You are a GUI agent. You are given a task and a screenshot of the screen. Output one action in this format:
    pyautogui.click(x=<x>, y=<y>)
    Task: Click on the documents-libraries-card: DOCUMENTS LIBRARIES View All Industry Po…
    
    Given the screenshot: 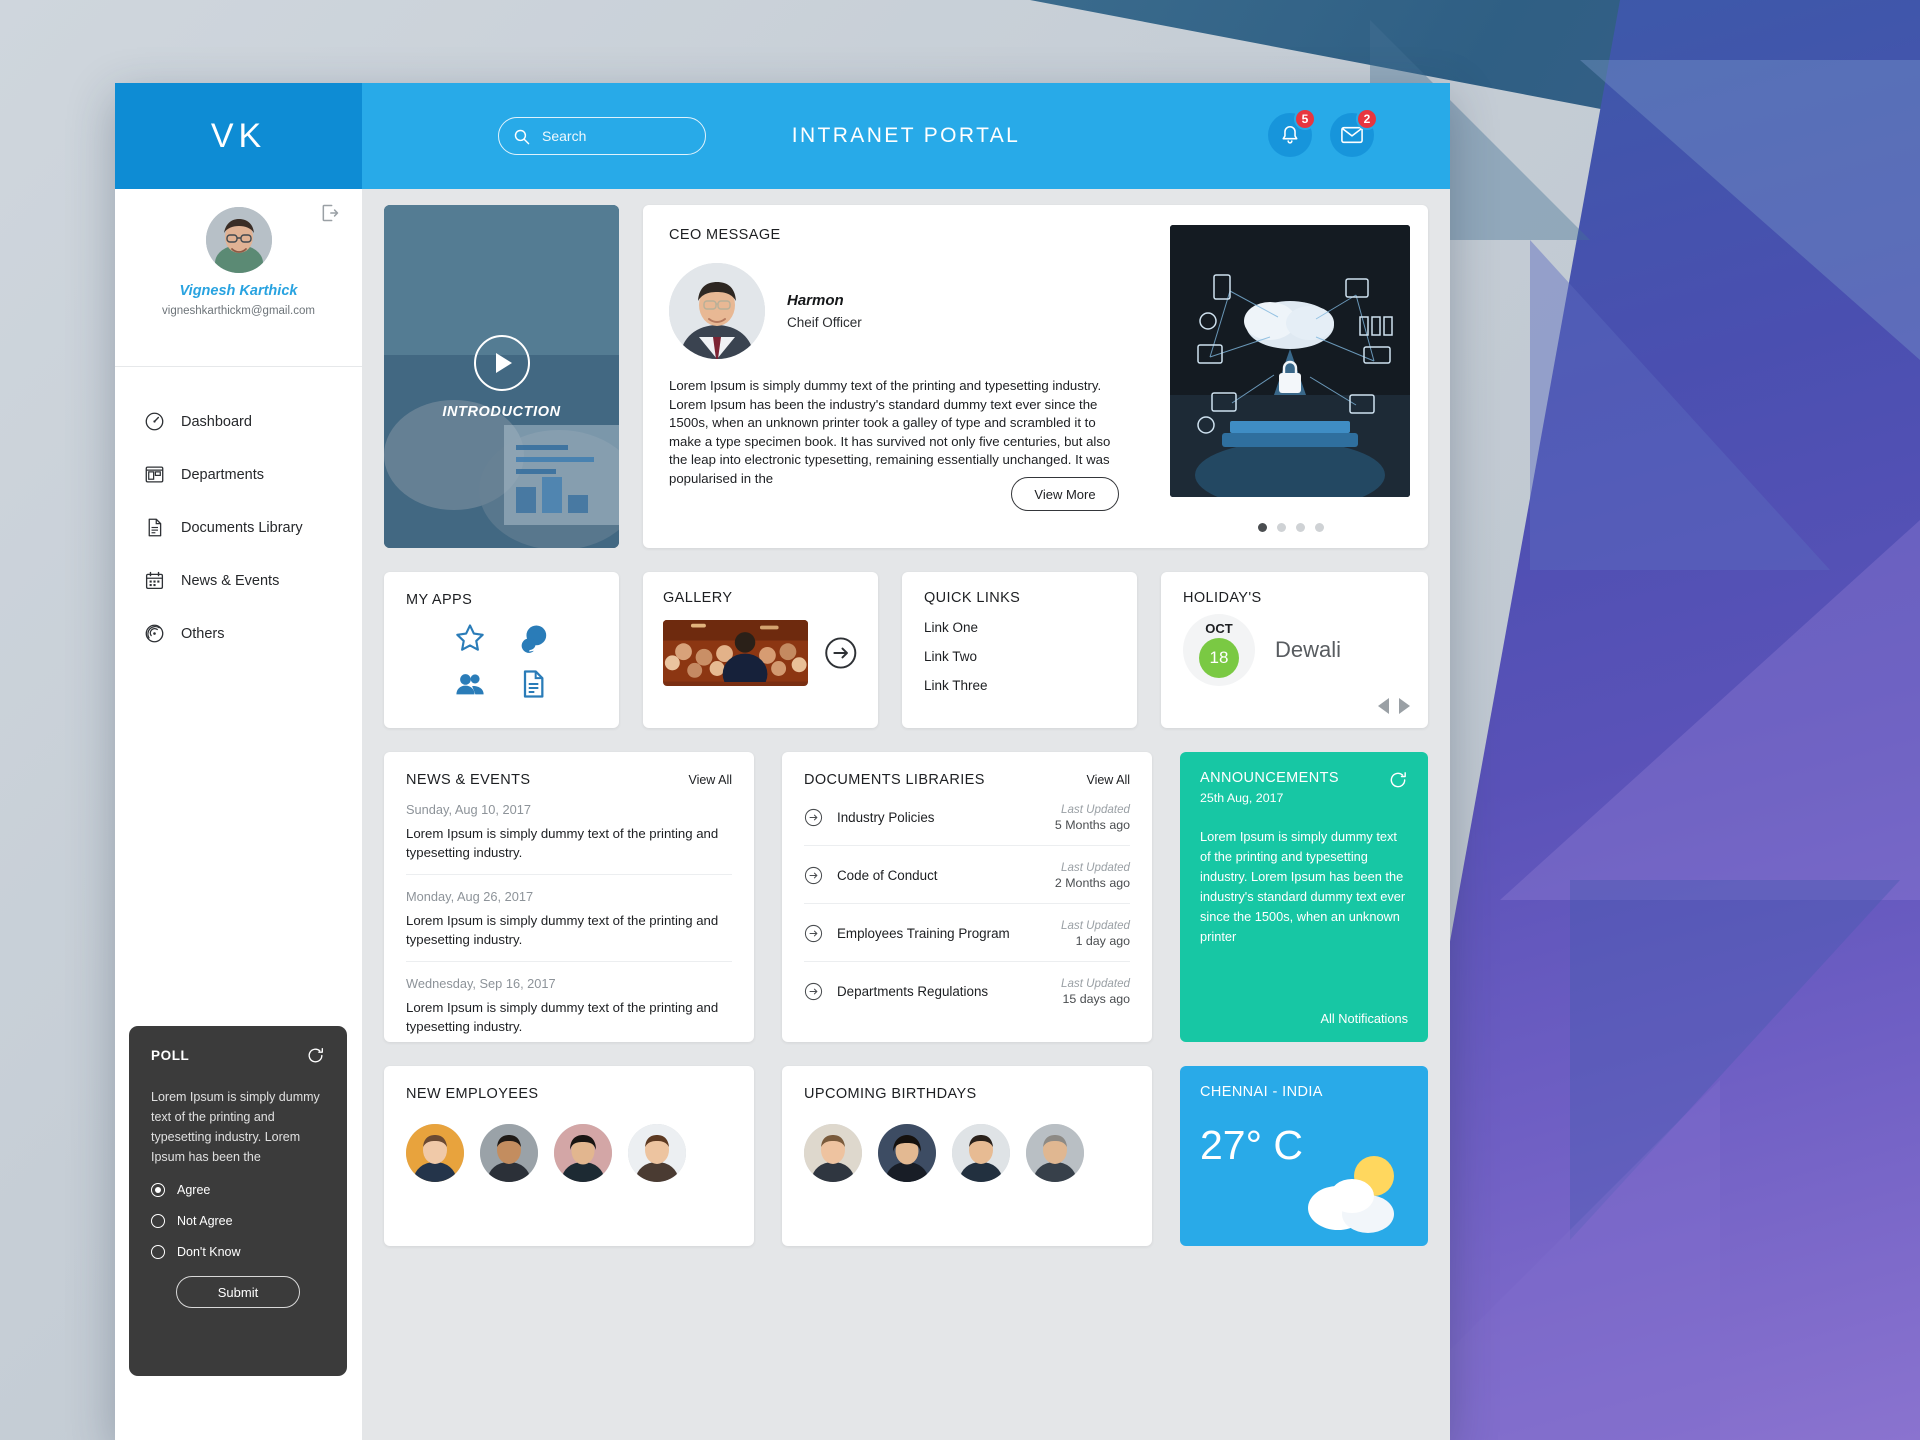 What is the action you would take?
    pyautogui.click(x=967, y=897)
    